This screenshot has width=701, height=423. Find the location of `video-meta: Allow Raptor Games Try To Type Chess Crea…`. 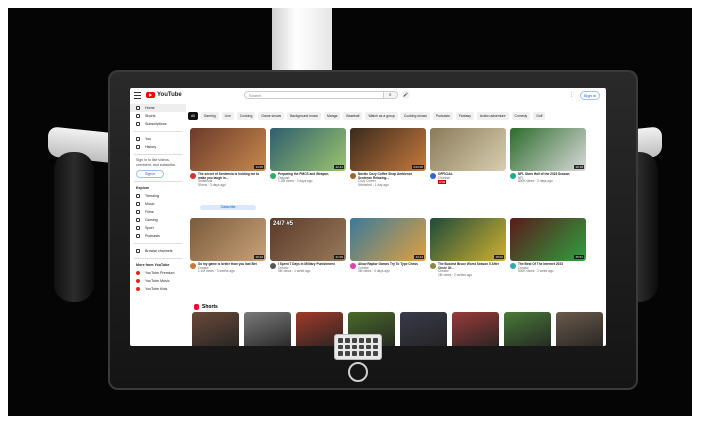

video-meta: Allow Raptor Games Try To Type Chess Crea… is located at coordinates (388, 268).